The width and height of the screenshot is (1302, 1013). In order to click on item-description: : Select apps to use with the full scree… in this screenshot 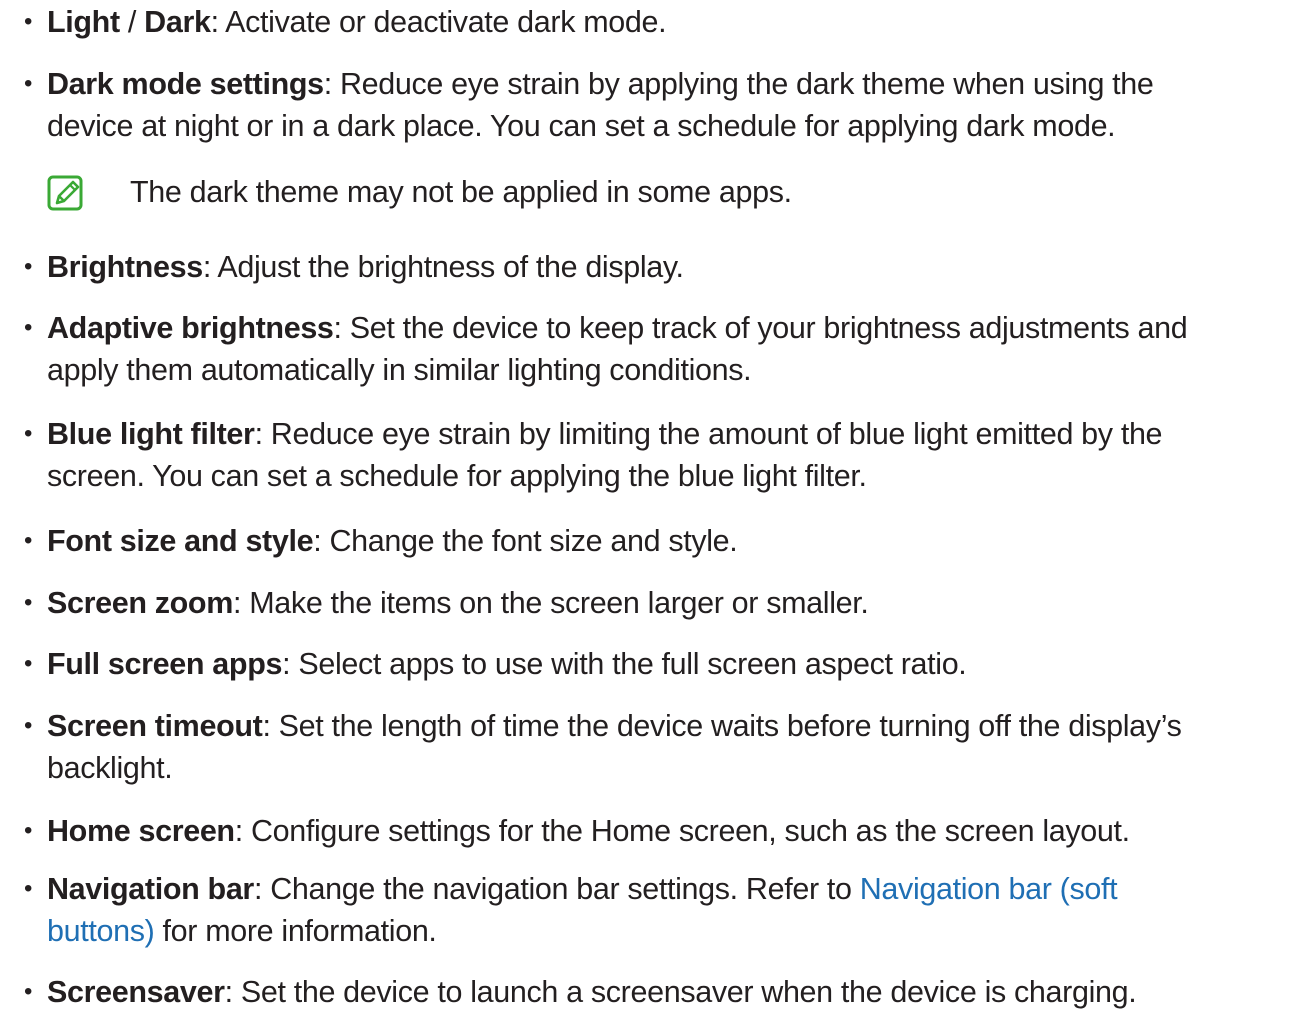, I will do `click(624, 664)`.